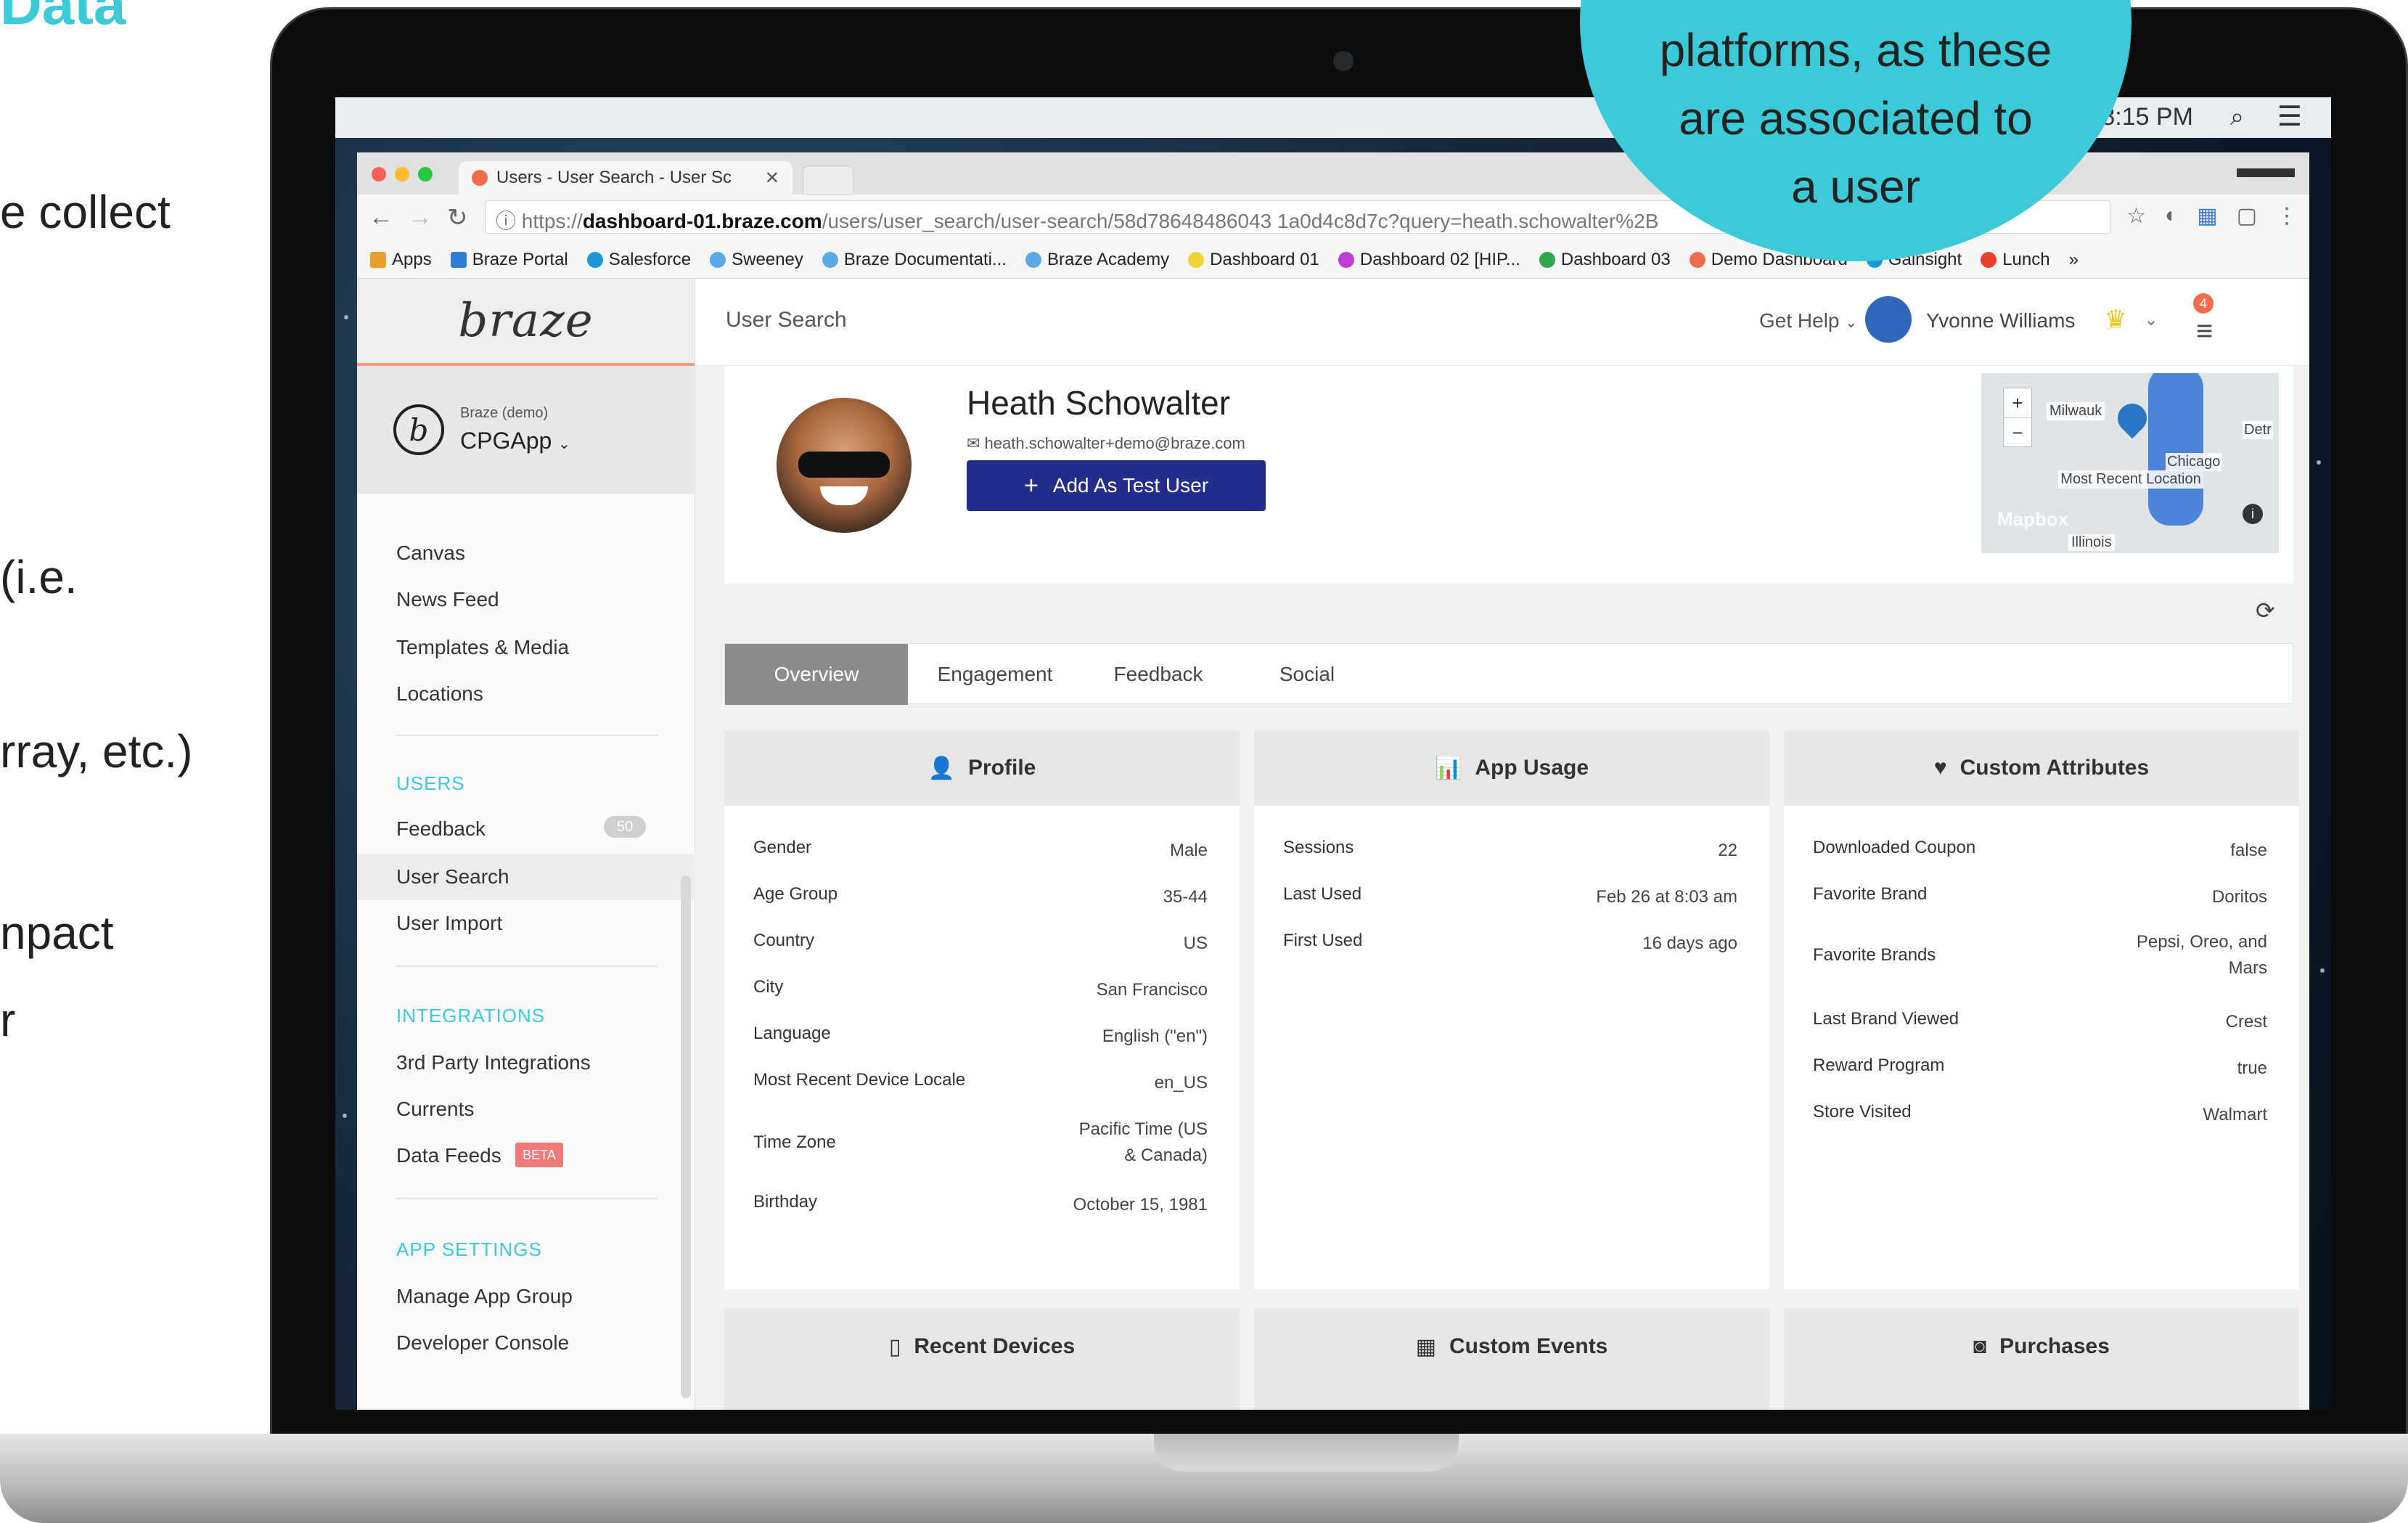  What do you see at coordinates (2018, 432) in the screenshot?
I see `zoom-out-button: −` at bounding box center [2018, 432].